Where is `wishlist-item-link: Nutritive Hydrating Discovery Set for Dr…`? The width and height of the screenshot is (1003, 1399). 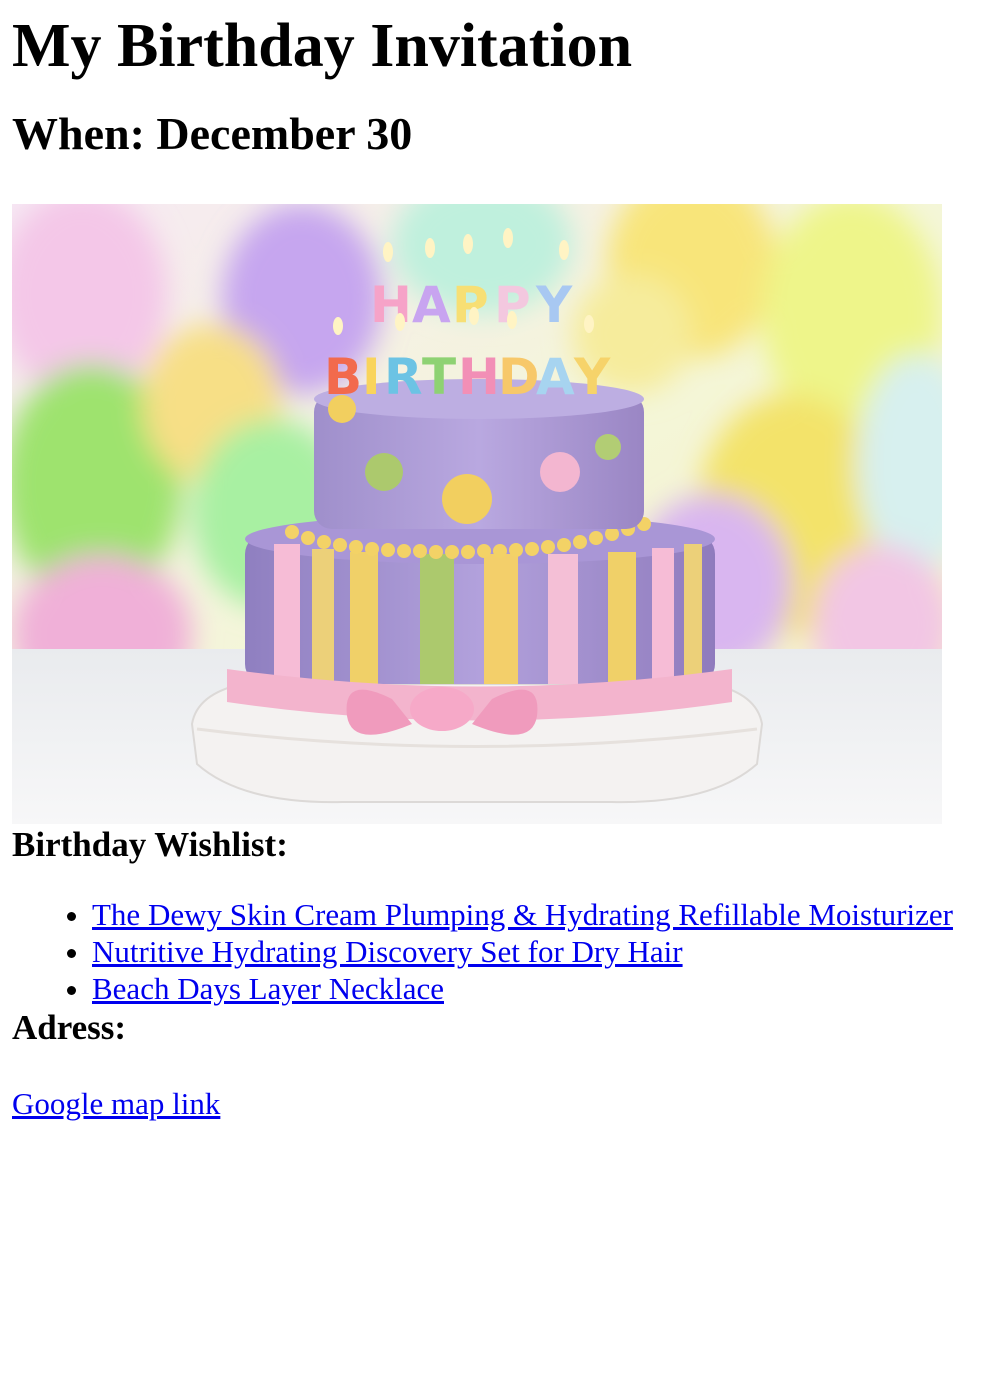 wishlist-item-link: Nutritive Hydrating Discovery Set for Dr… is located at coordinates (387, 951).